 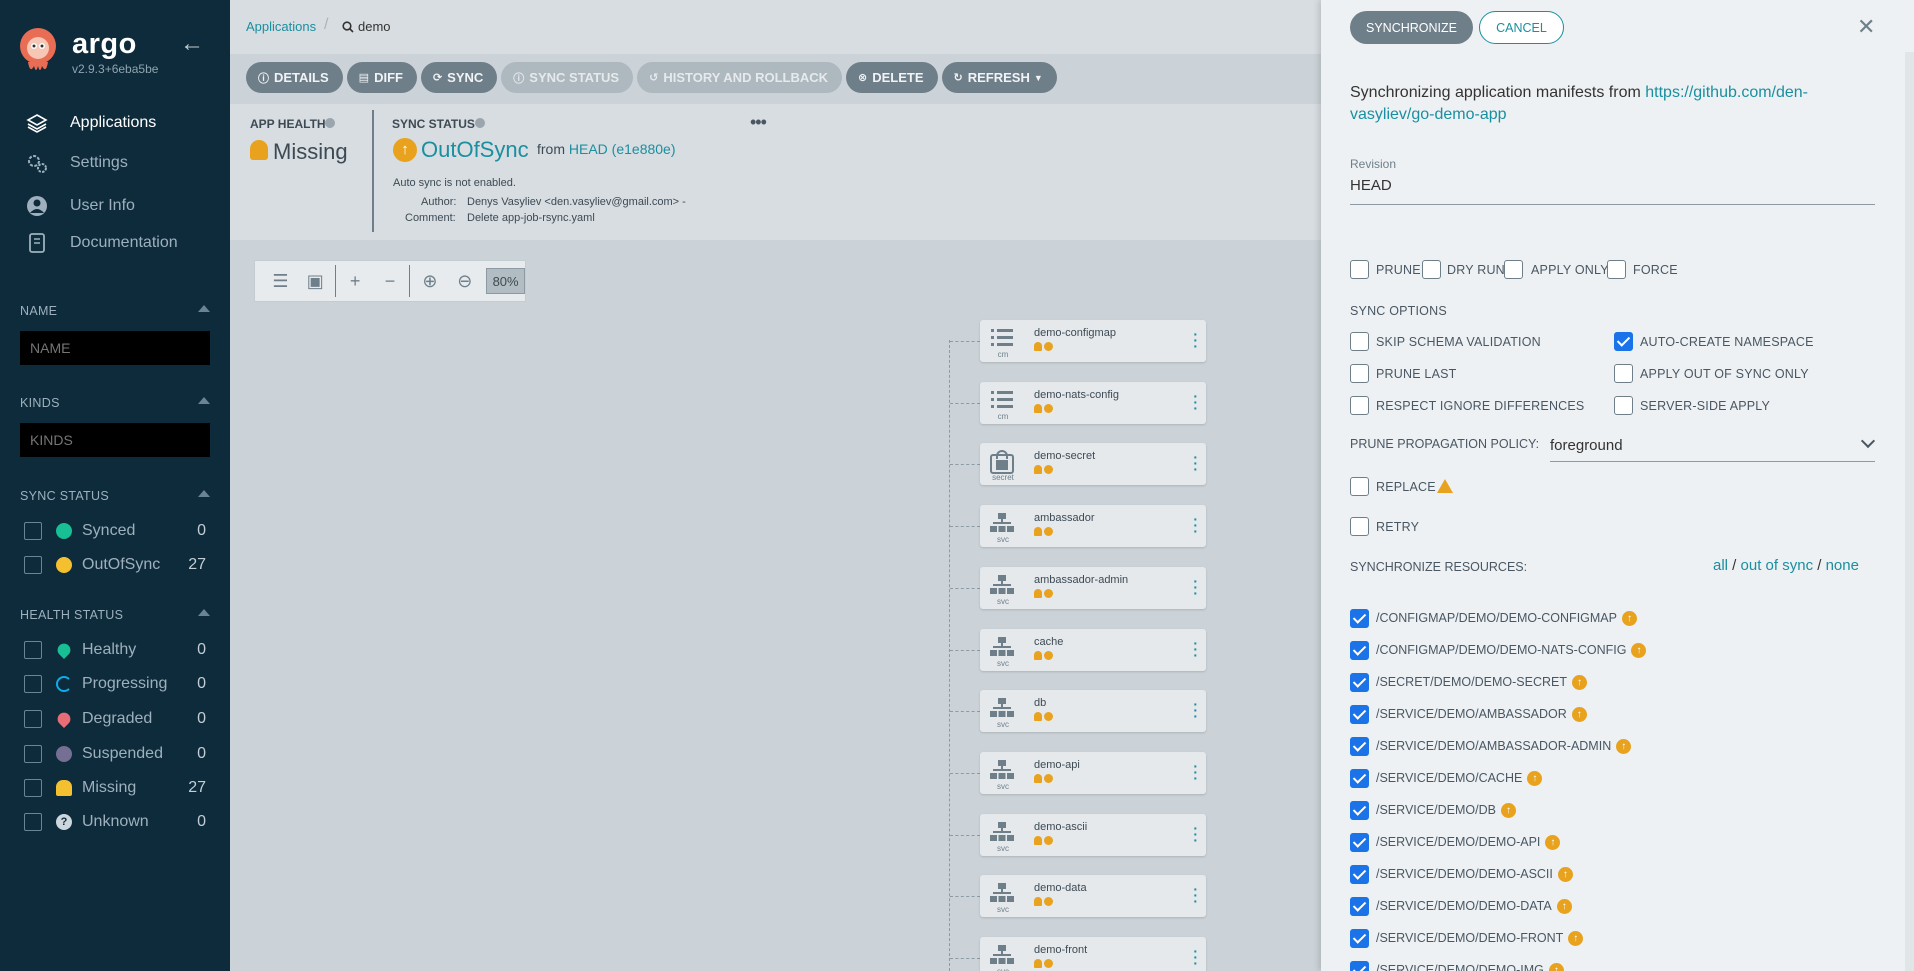 I want to click on synchronize-button: SYNCHRONIZE, so click(x=1411, y=27).